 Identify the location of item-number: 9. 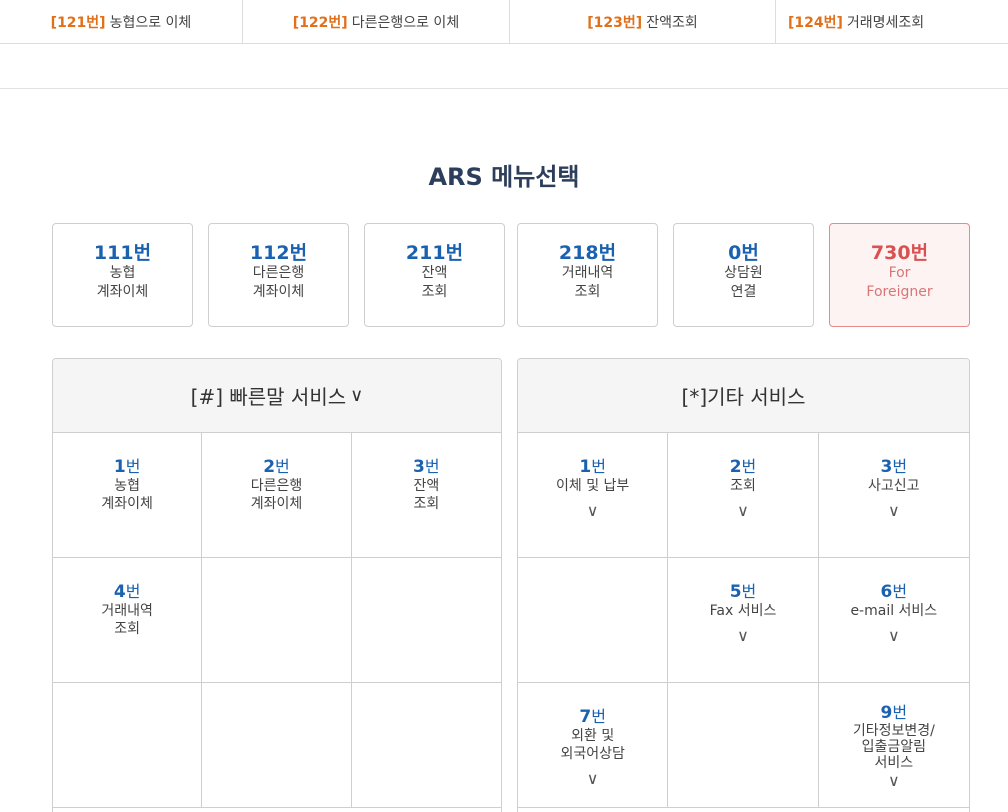
(886, 713).